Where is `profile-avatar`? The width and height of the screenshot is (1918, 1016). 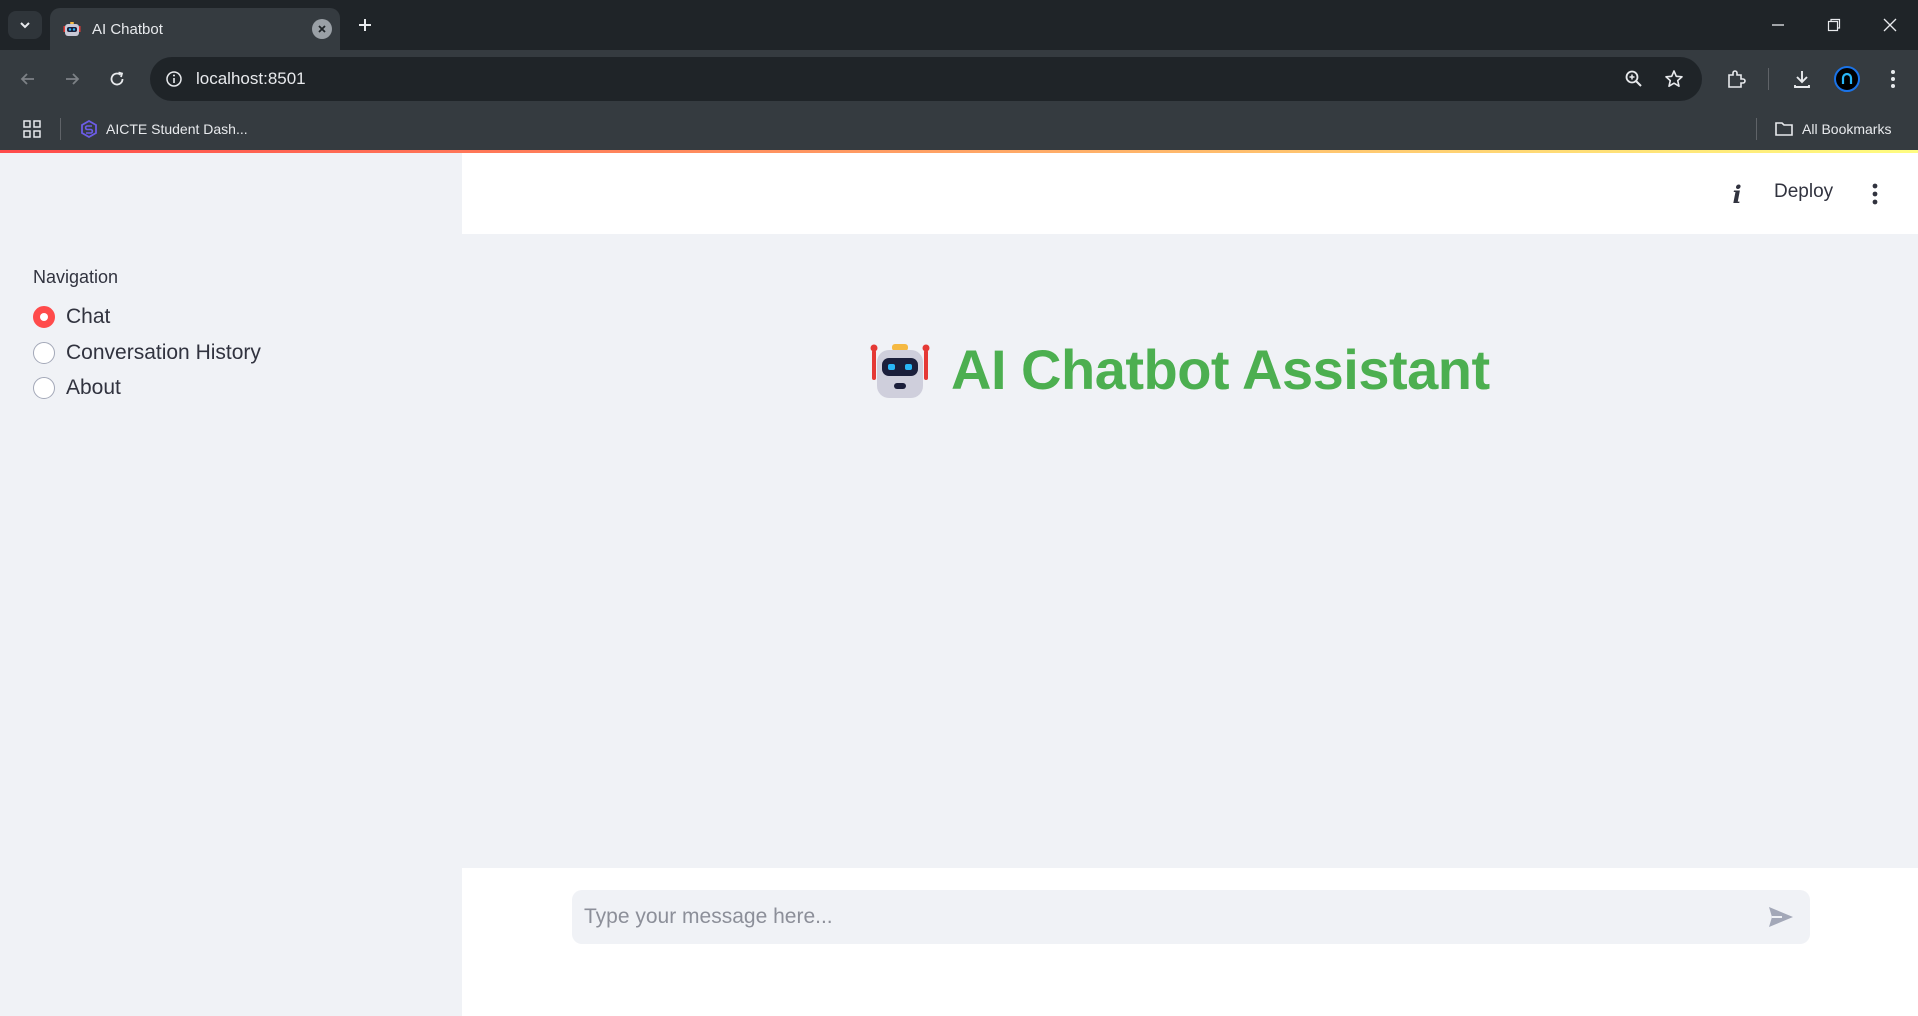 profile-avatar is located at coordinates (1847, 79).